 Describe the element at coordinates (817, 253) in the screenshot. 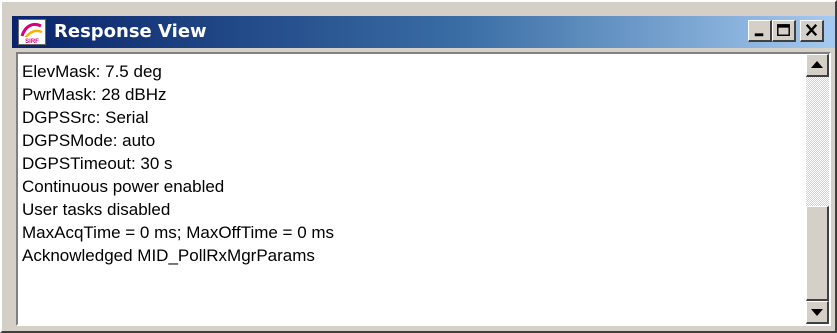

I see `scrollbar-thumb` at that location.